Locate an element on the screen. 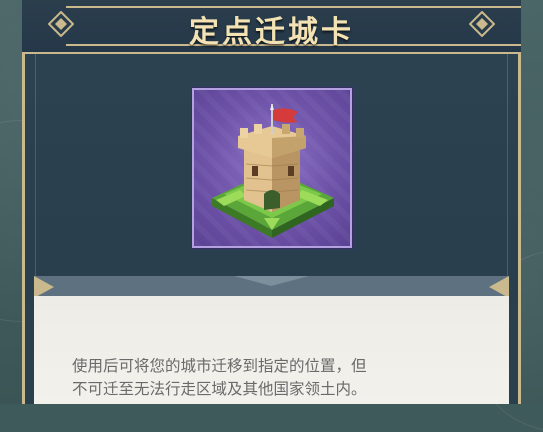 The image size is (543, 432). dialog-title: 定点迁城卡 is located at coordinates (271, 32).